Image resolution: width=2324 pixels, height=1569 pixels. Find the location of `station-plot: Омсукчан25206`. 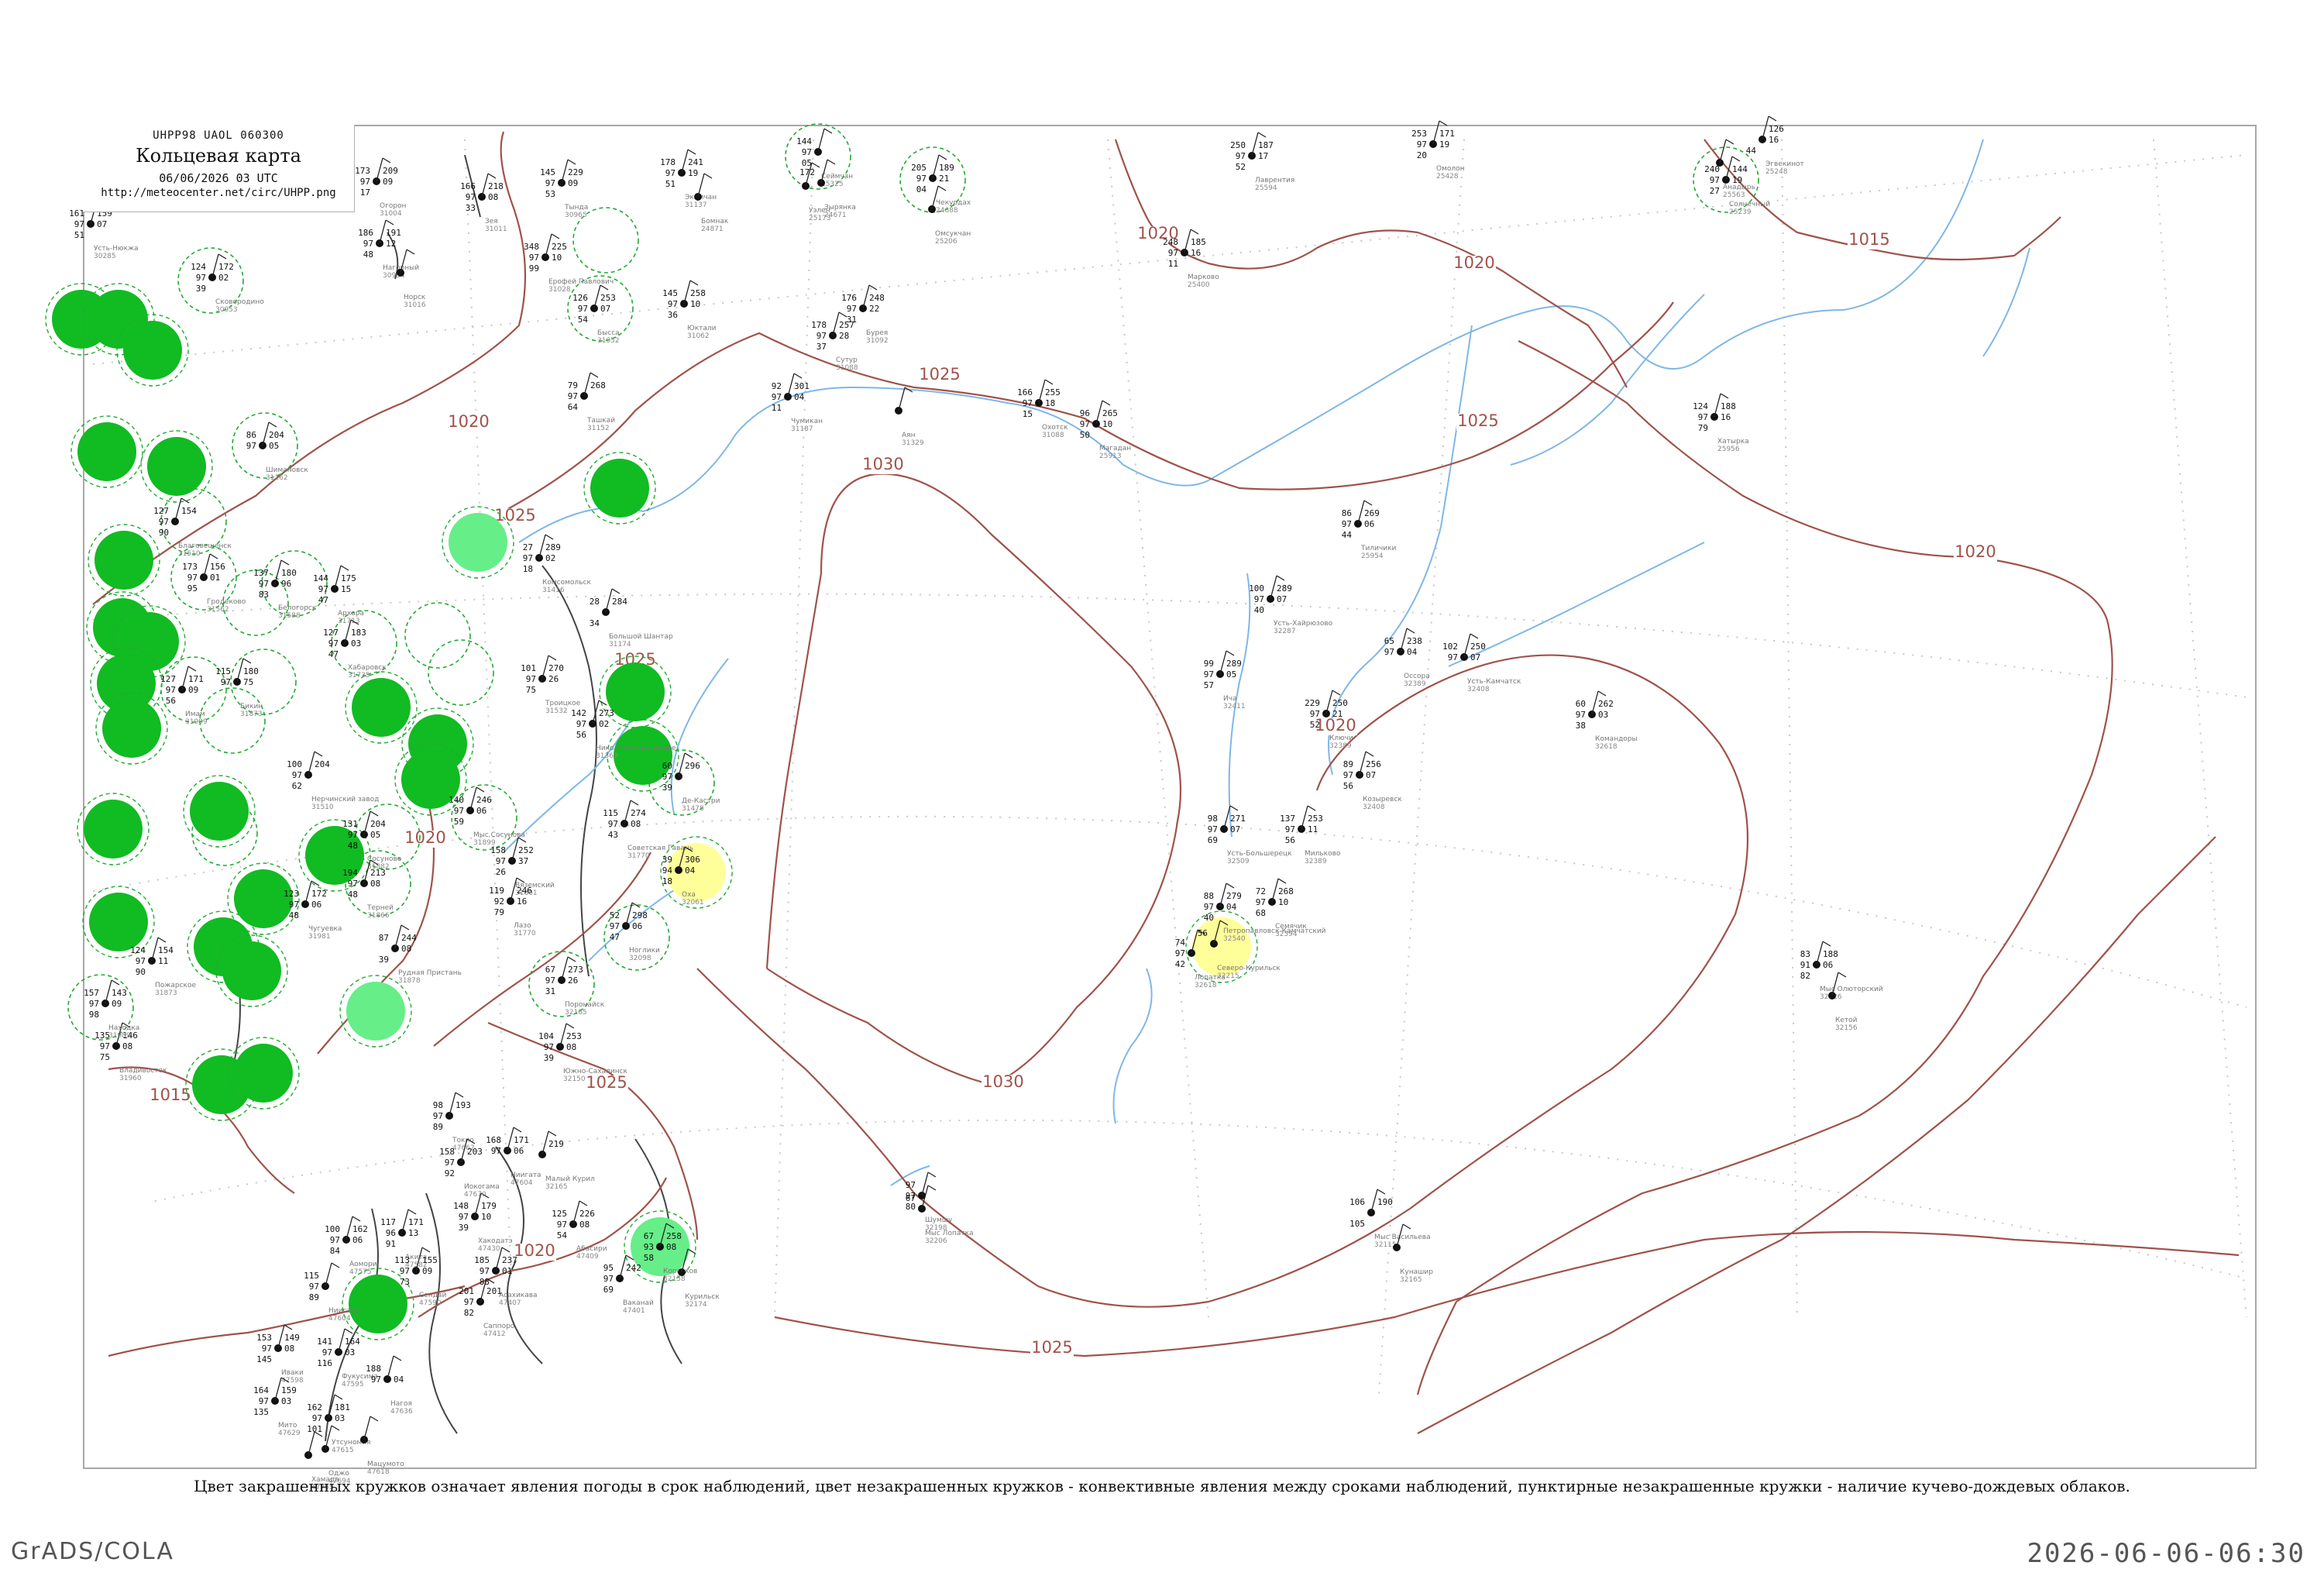

station-plot: Омсукчан25206 is located at coordinates (949, 216).